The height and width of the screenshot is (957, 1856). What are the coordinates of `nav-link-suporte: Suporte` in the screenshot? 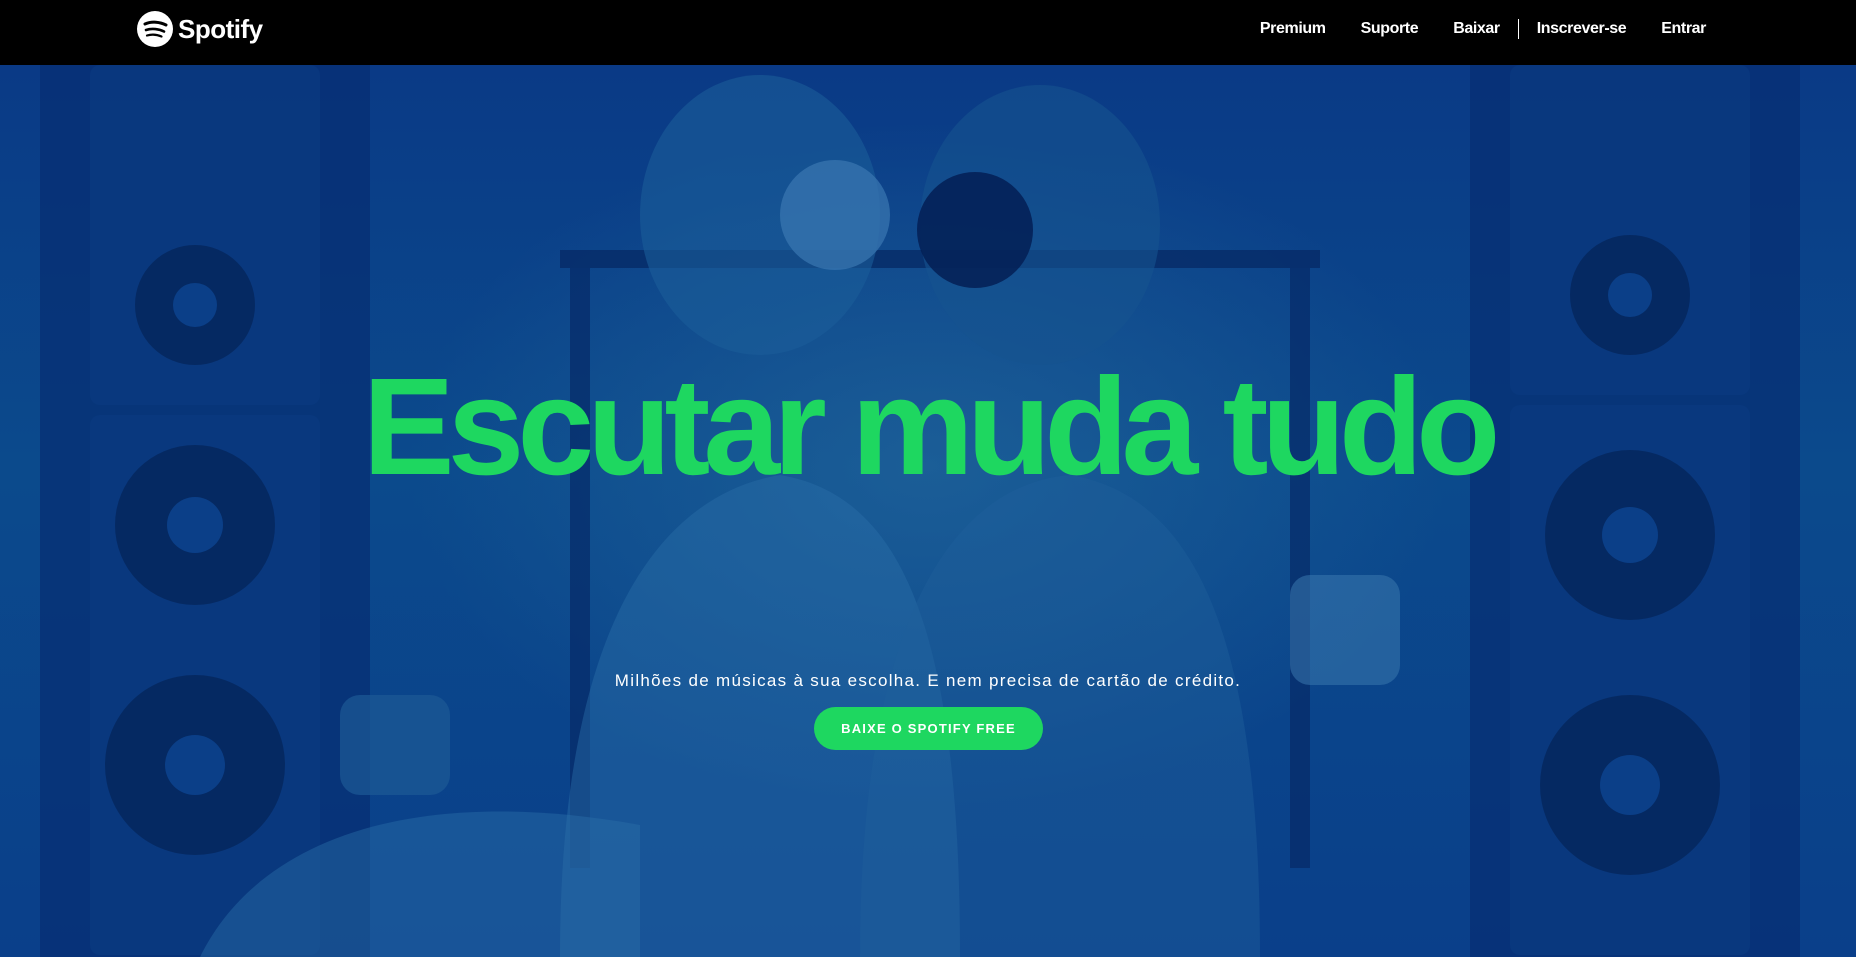 It's located at (1390, 29).